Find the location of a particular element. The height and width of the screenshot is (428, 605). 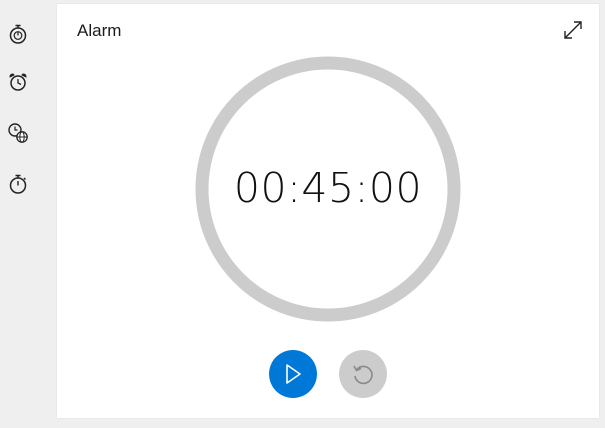

sidebar-item-stopwatch is located at coordinates (18, 184).